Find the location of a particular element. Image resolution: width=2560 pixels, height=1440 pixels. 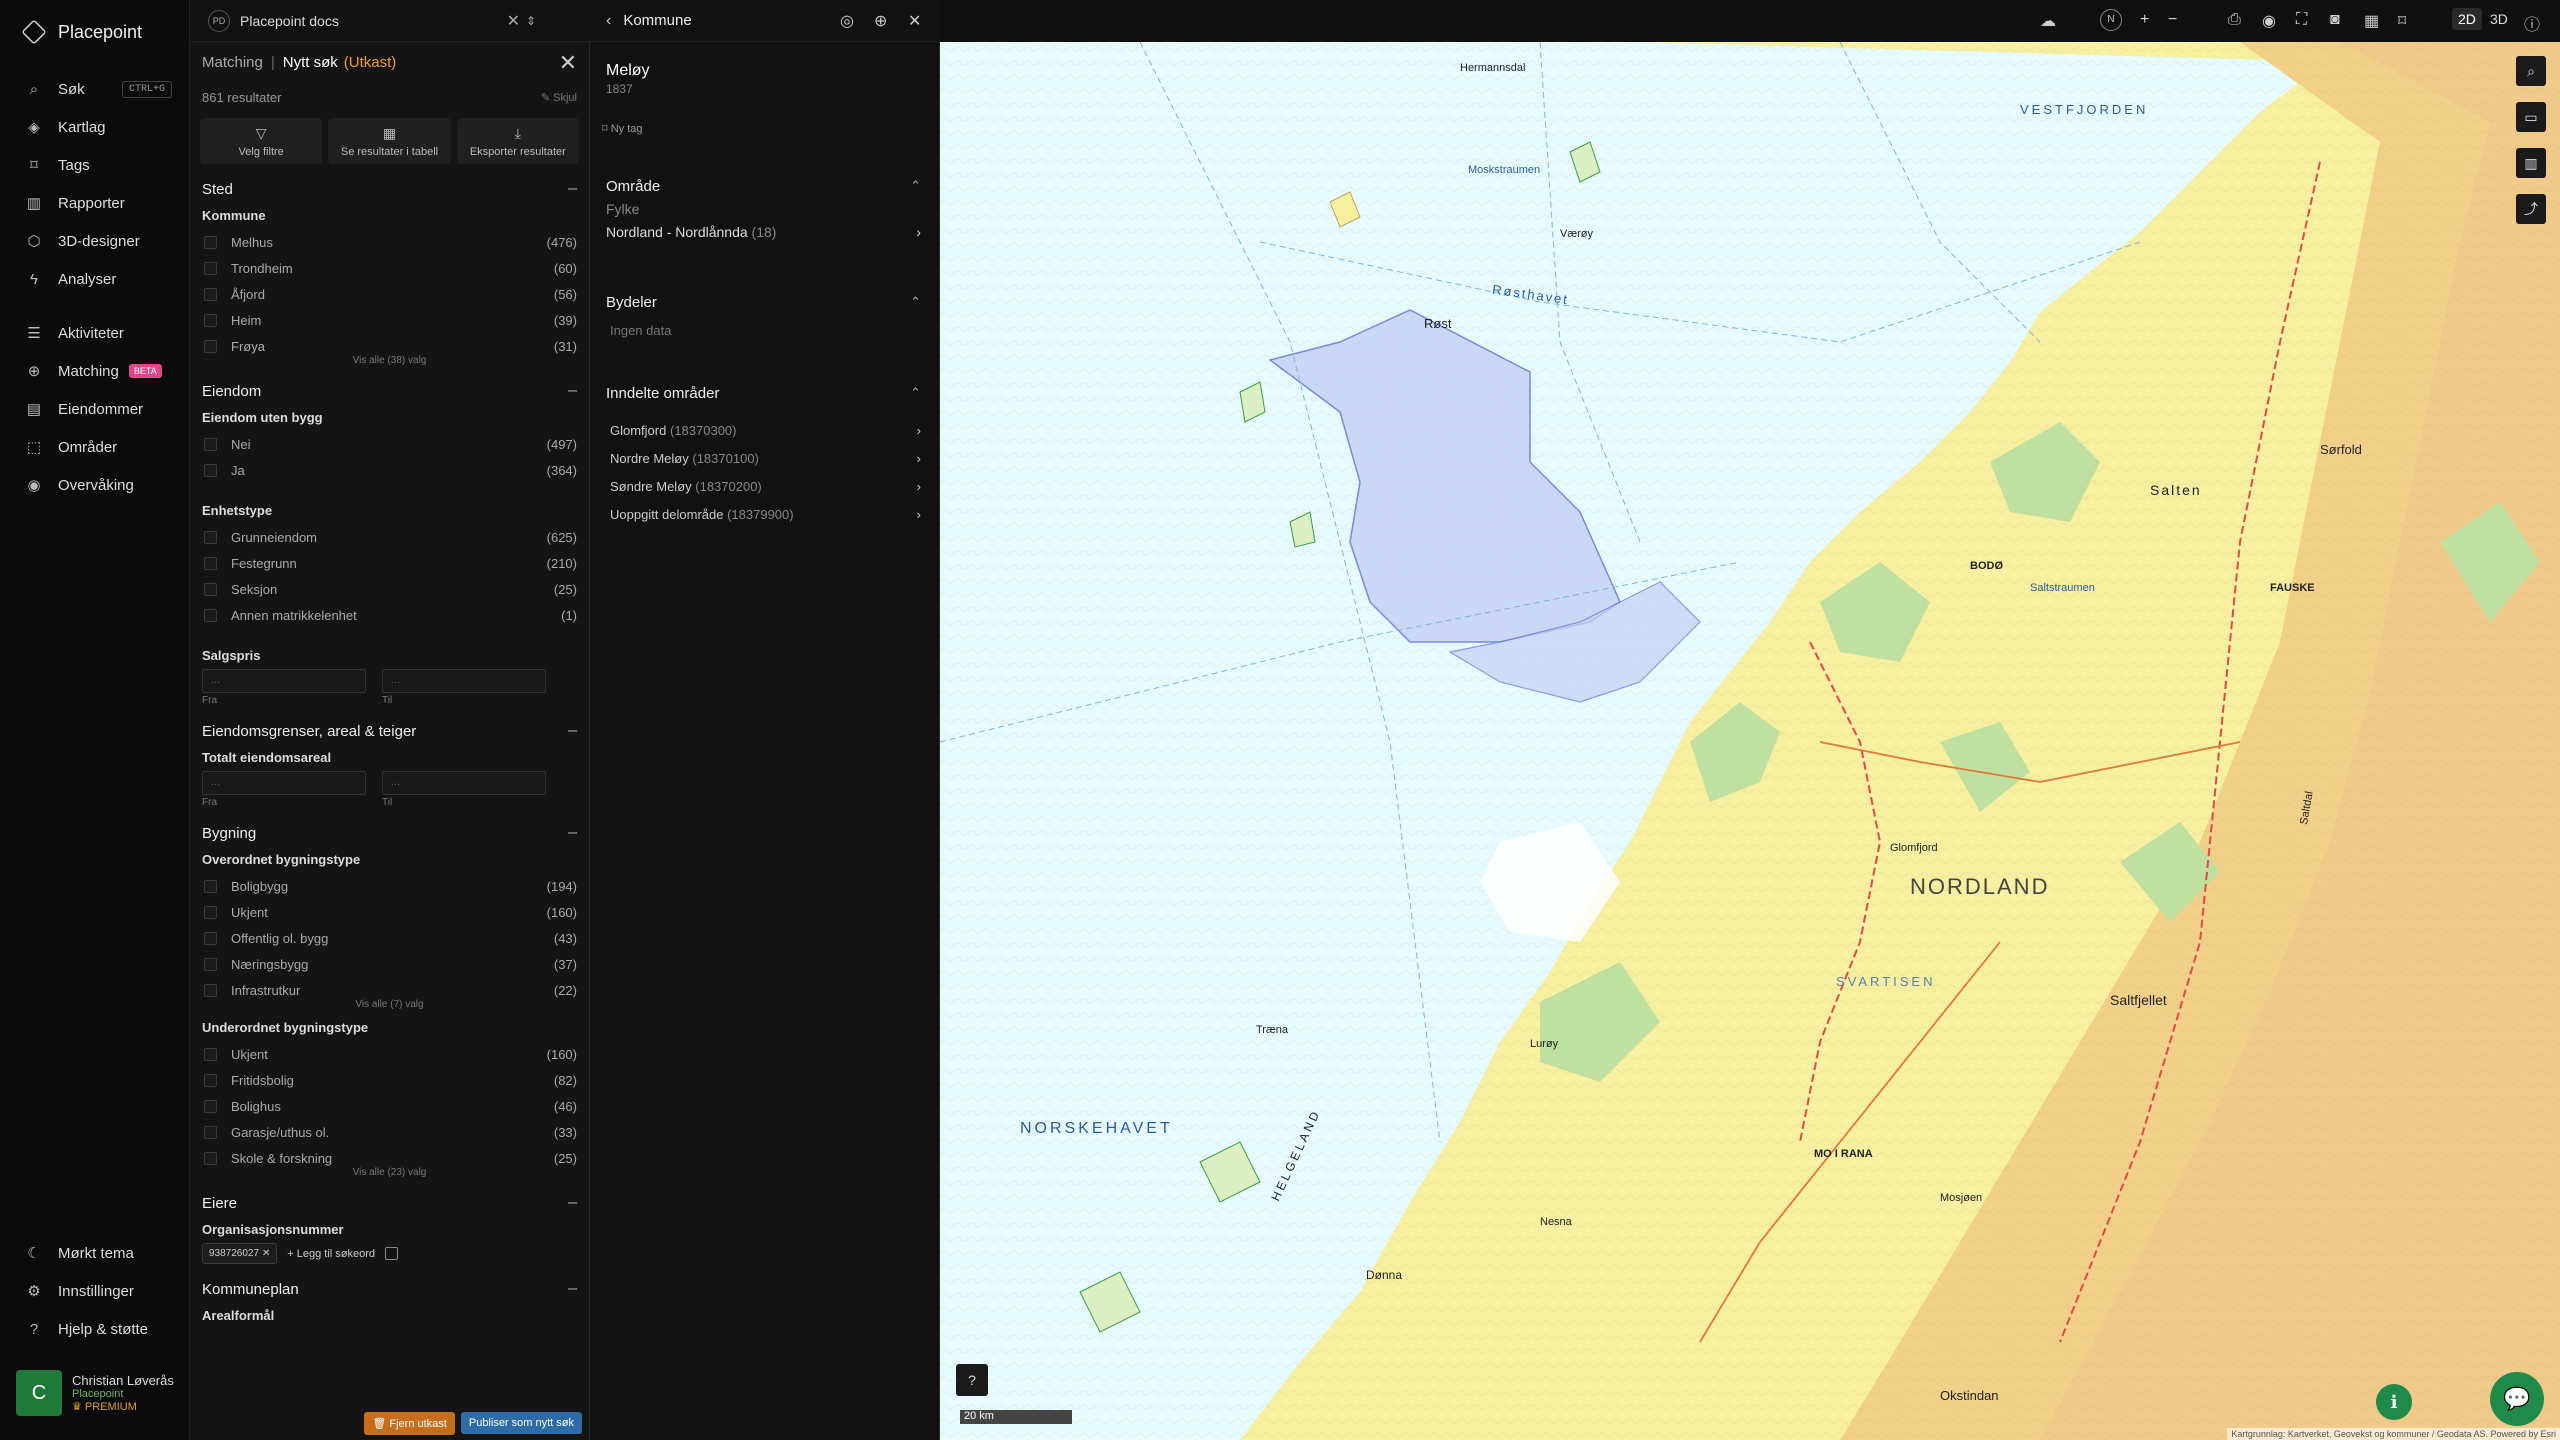

list-item: Glomfjord (18370300) › is located at coordinates (764, 430).